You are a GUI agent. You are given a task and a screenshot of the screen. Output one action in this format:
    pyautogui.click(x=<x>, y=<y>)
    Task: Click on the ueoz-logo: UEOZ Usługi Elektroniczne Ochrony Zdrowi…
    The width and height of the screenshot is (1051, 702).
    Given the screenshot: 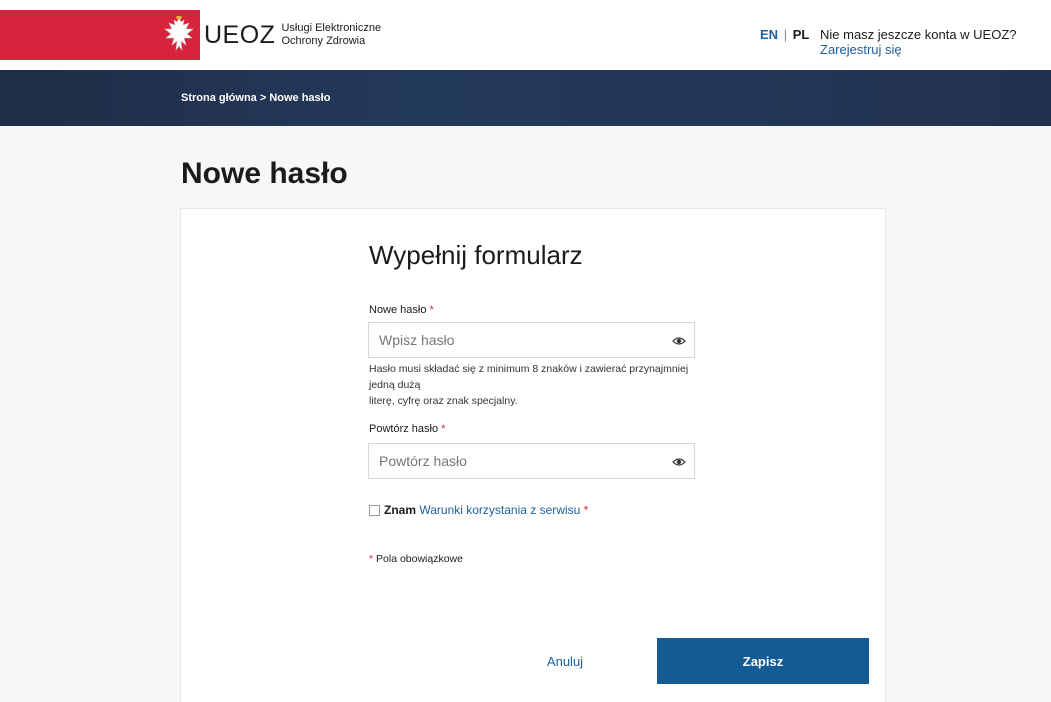 What is the action you would take?
    pyautogui.click(x=270, y=35)
    